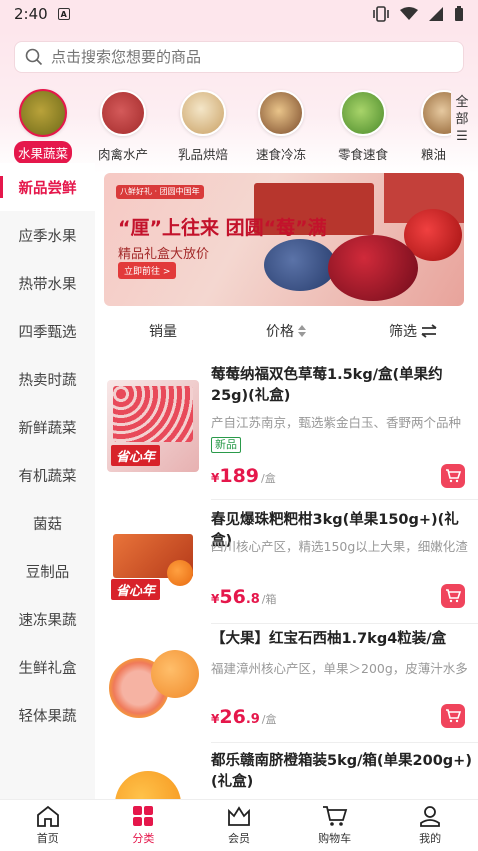 This screenshot has width=478, height=851. What do you see at coordinates (327, 385) in the screenshot?
I see `product-title: 莓莓纳福双色草莓1.5kg/盒(单果约25g)(礼盒)` at bounding box center [327, 385].